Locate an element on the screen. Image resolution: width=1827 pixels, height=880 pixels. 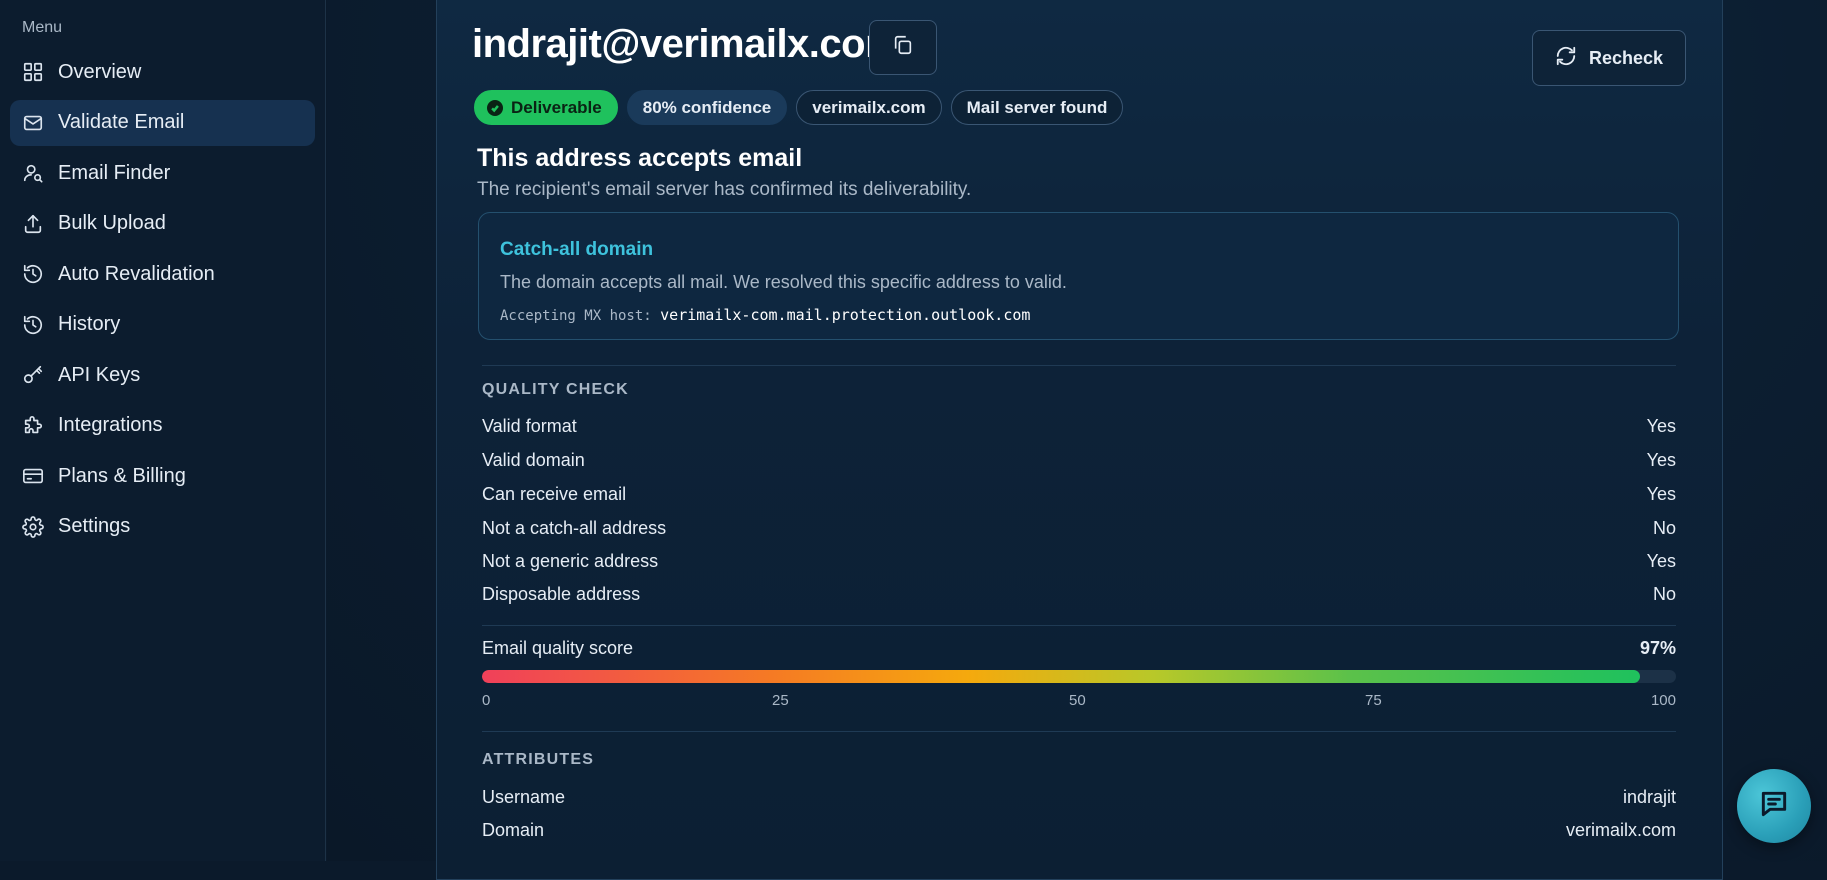
sidebar-item-integrations: Integrations is located at coordinates (162, 426).